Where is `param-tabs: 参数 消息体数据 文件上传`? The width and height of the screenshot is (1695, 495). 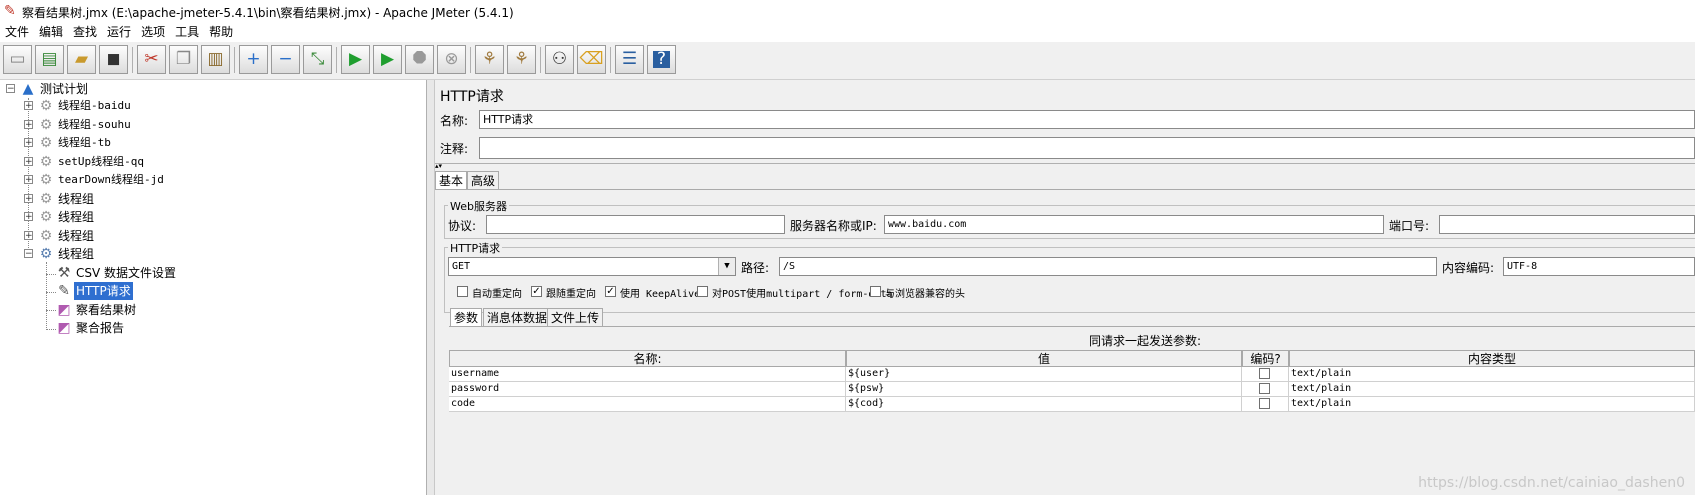
param-tabs: 参数 消息体数据 文件上传 is located at coordinates (600, 317).